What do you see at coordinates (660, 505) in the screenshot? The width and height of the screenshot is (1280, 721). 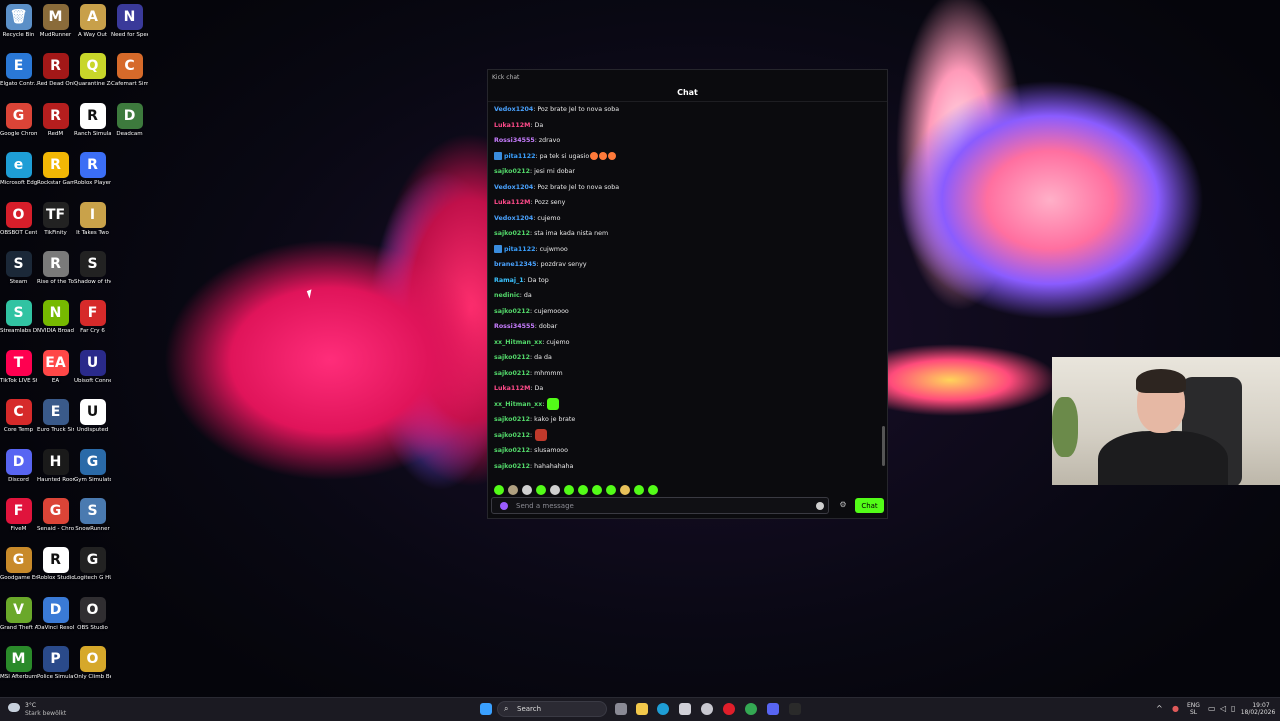 I see `chat-input-box` at bounding box center [660, 505].